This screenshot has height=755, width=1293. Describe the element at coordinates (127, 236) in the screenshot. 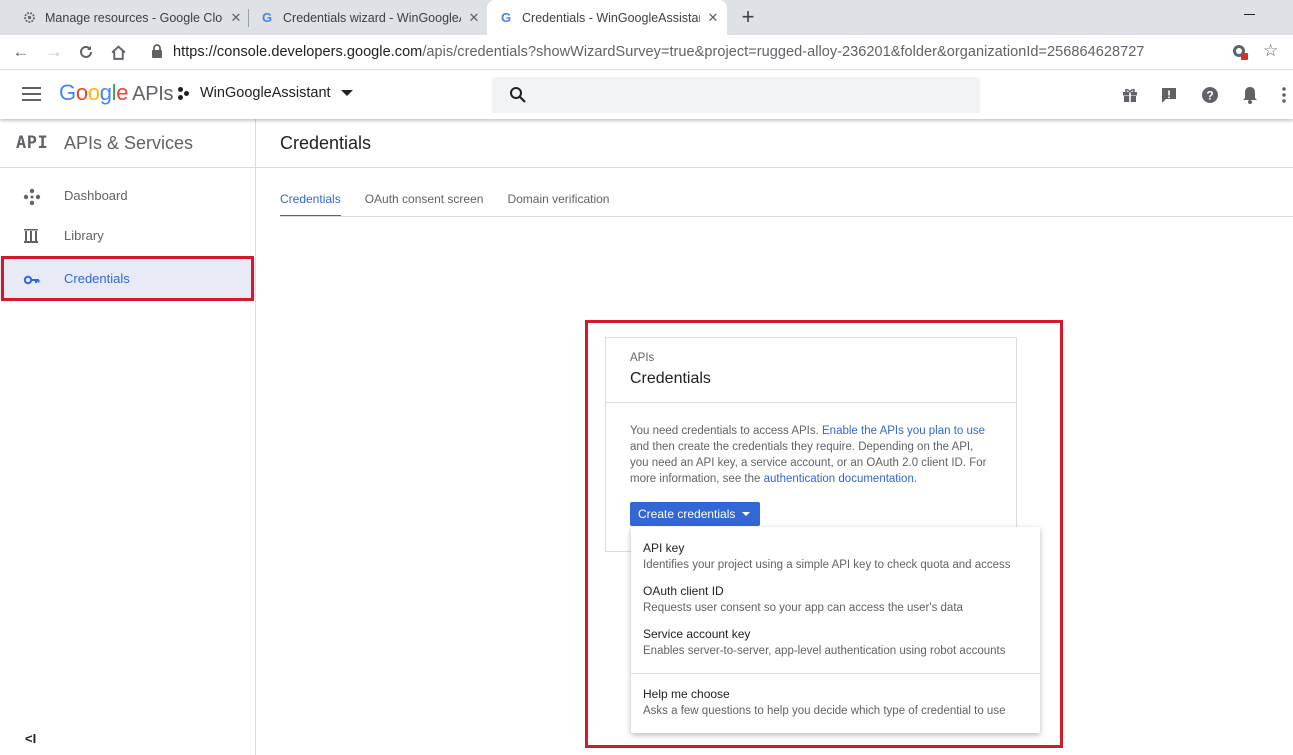

I see `sidebar-item-library: Library` at that location.